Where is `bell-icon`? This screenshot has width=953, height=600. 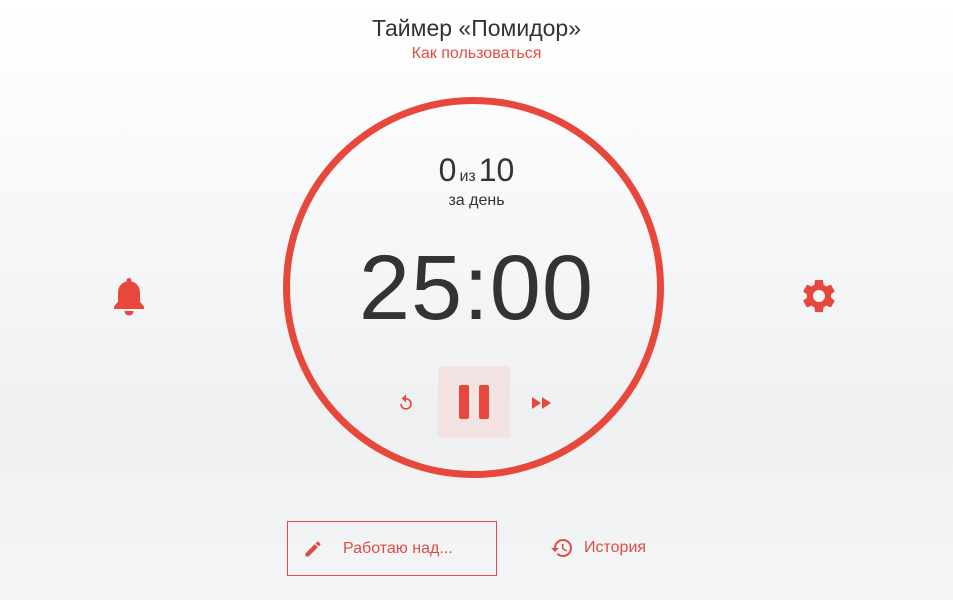 bell-icon is located at coordinates (129, 297).